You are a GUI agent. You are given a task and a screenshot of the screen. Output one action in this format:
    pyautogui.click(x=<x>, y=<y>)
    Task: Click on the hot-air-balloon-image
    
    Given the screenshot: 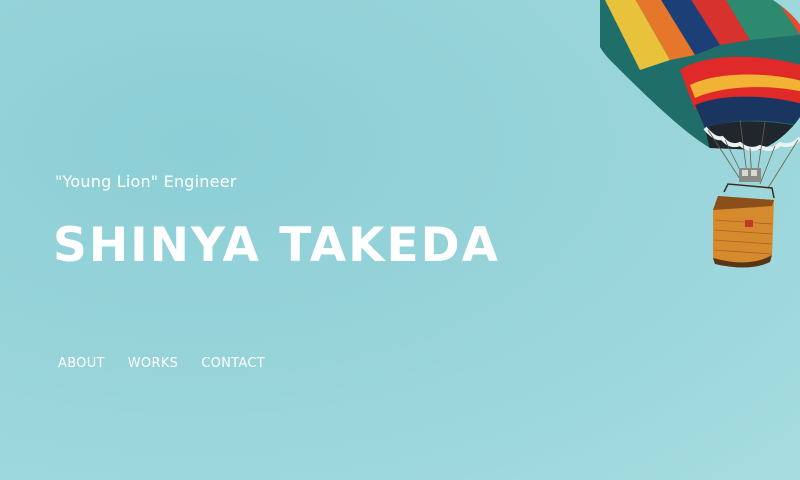 What is the action you would take?
    pyautogui.click(x=700, y=134)
    